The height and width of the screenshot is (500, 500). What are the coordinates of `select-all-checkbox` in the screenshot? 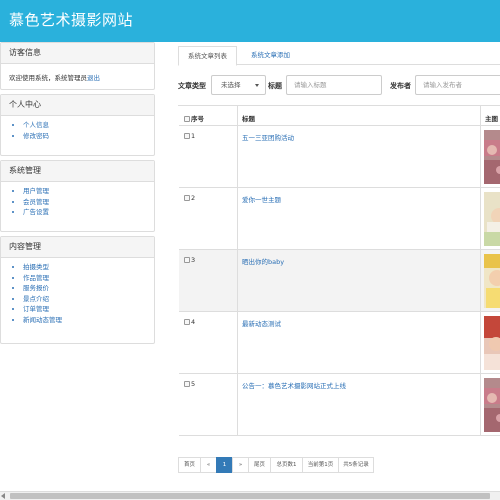 It's located at (187, 119).